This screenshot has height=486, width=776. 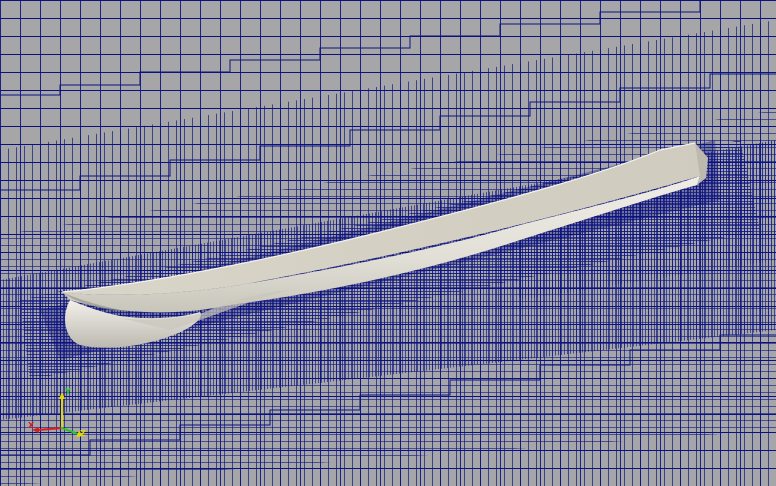 What do you see at coordinates (83, 433) in the screenshot?
I see `z-axis-label: Z` at bounding box center [83, 433].